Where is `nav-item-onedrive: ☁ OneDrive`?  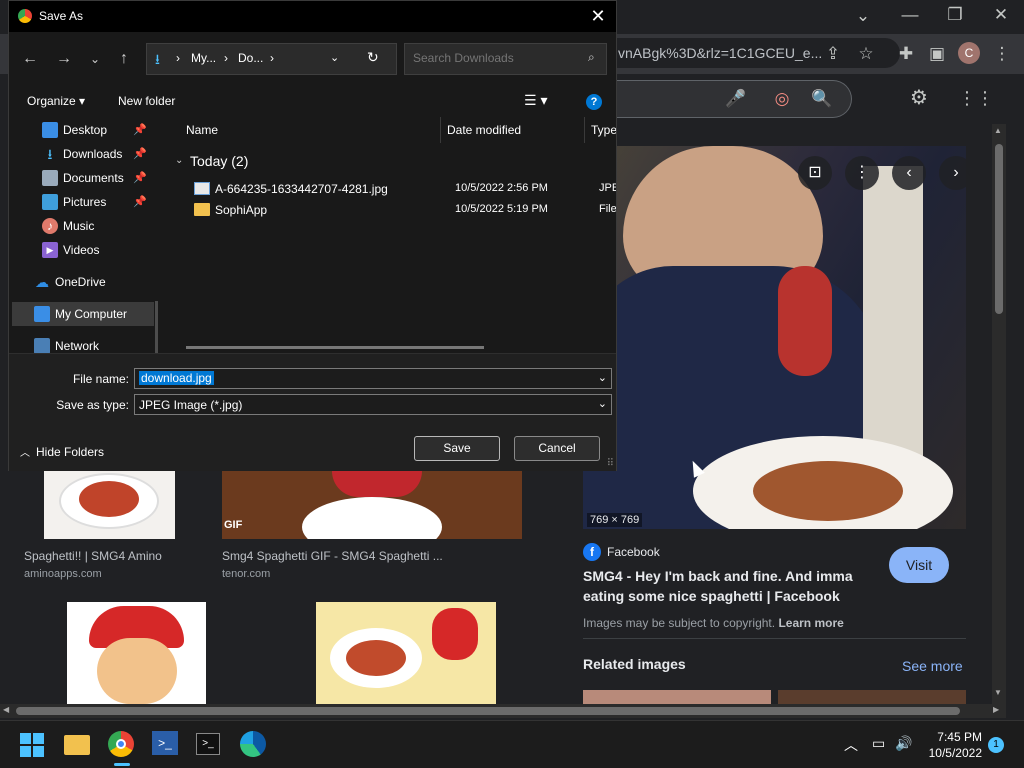
nav-item-onedrive: ☁ OneDrive is located at coordinates (84, 282).